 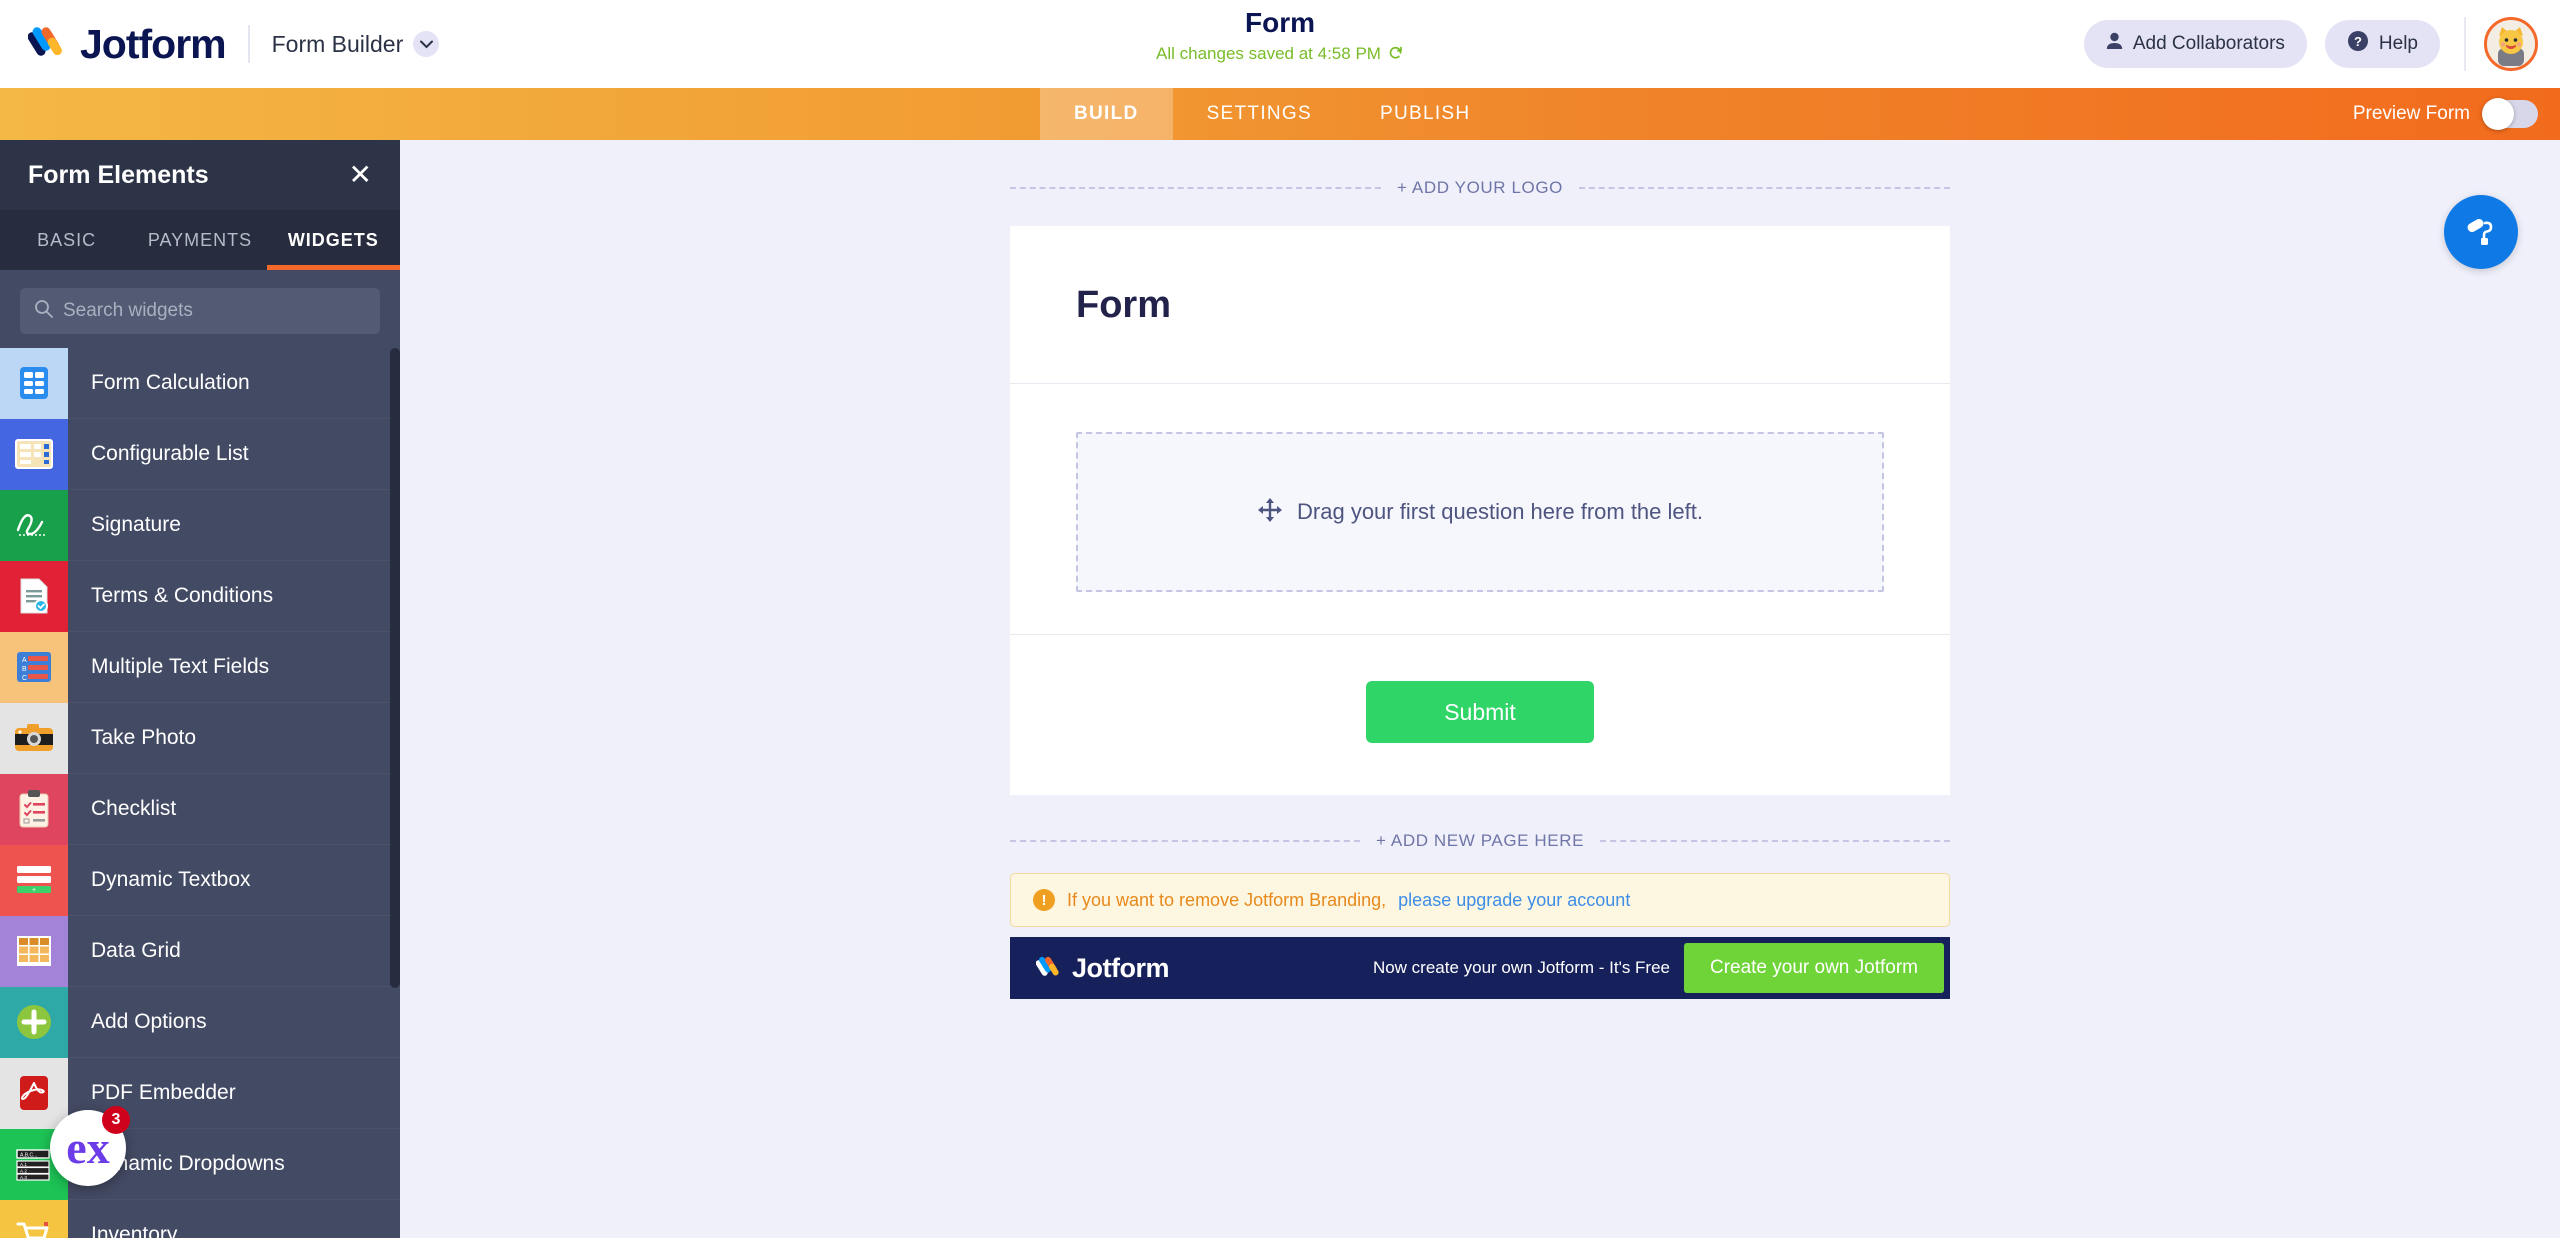 I want to click on tab-publish: PUBLISH, so click(x=1425, y=114).